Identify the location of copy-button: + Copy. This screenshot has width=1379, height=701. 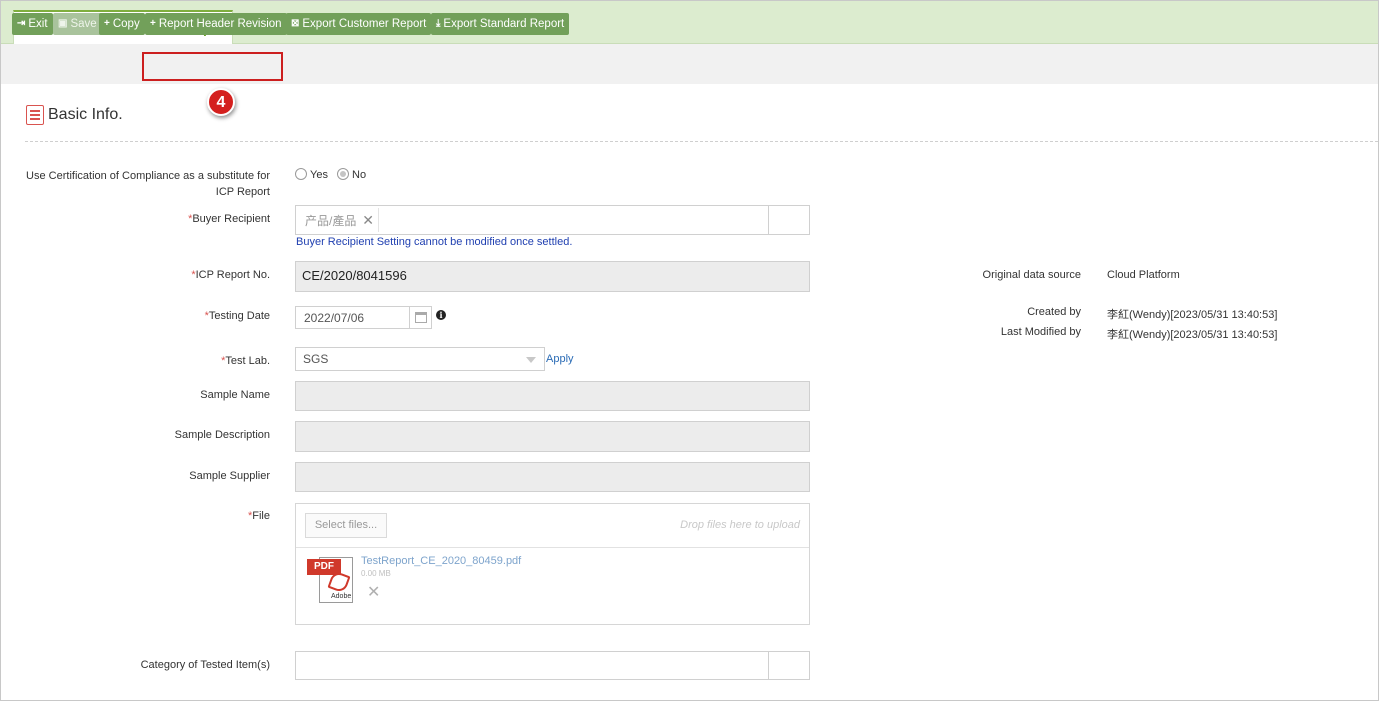
(122, 24).